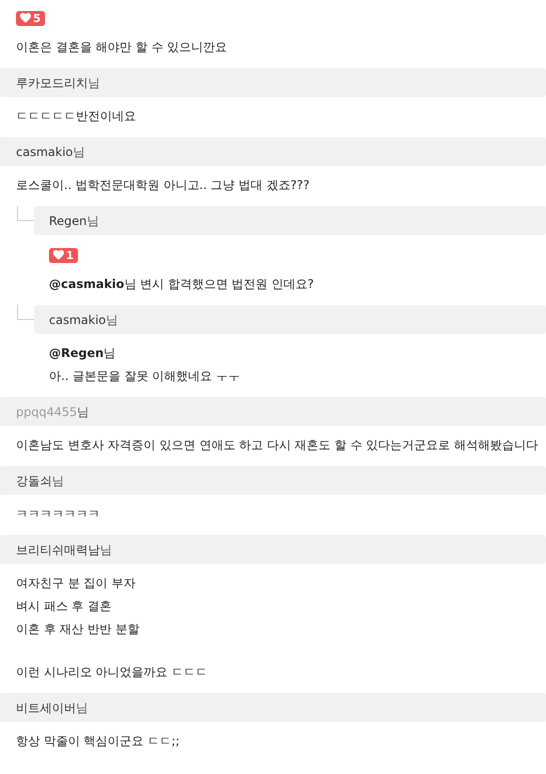 Image resolution: width=546 pixels, height=774 pixels. What do you see at coordinates (76, 116) in the screenshot?
I see `comment-text: ㄷㄷㄷㄷㄷ반전이네요` at bounding box center [76, 116].